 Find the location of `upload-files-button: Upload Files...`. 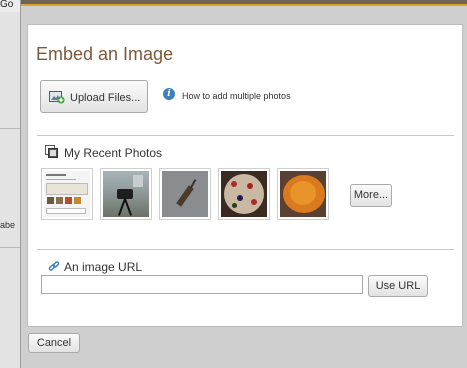

upload-files-button: Upload Files... is located at coordinates (94, 96).